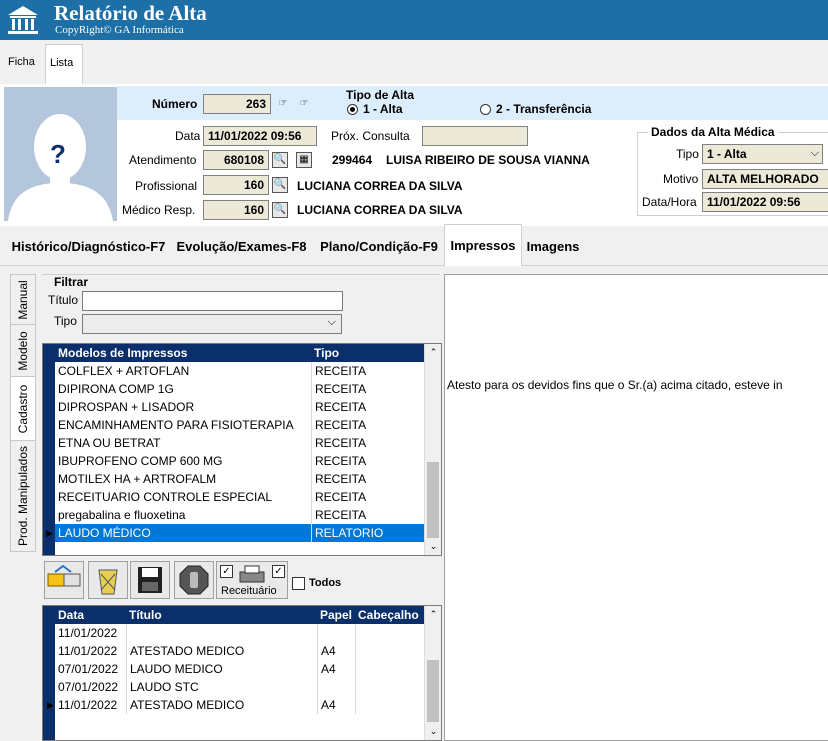 This screenshot has width=828, height=741. Describe the element at coordinates (553, 246) in the screenshot. I see `tab-imagens: Imagens` at that location.